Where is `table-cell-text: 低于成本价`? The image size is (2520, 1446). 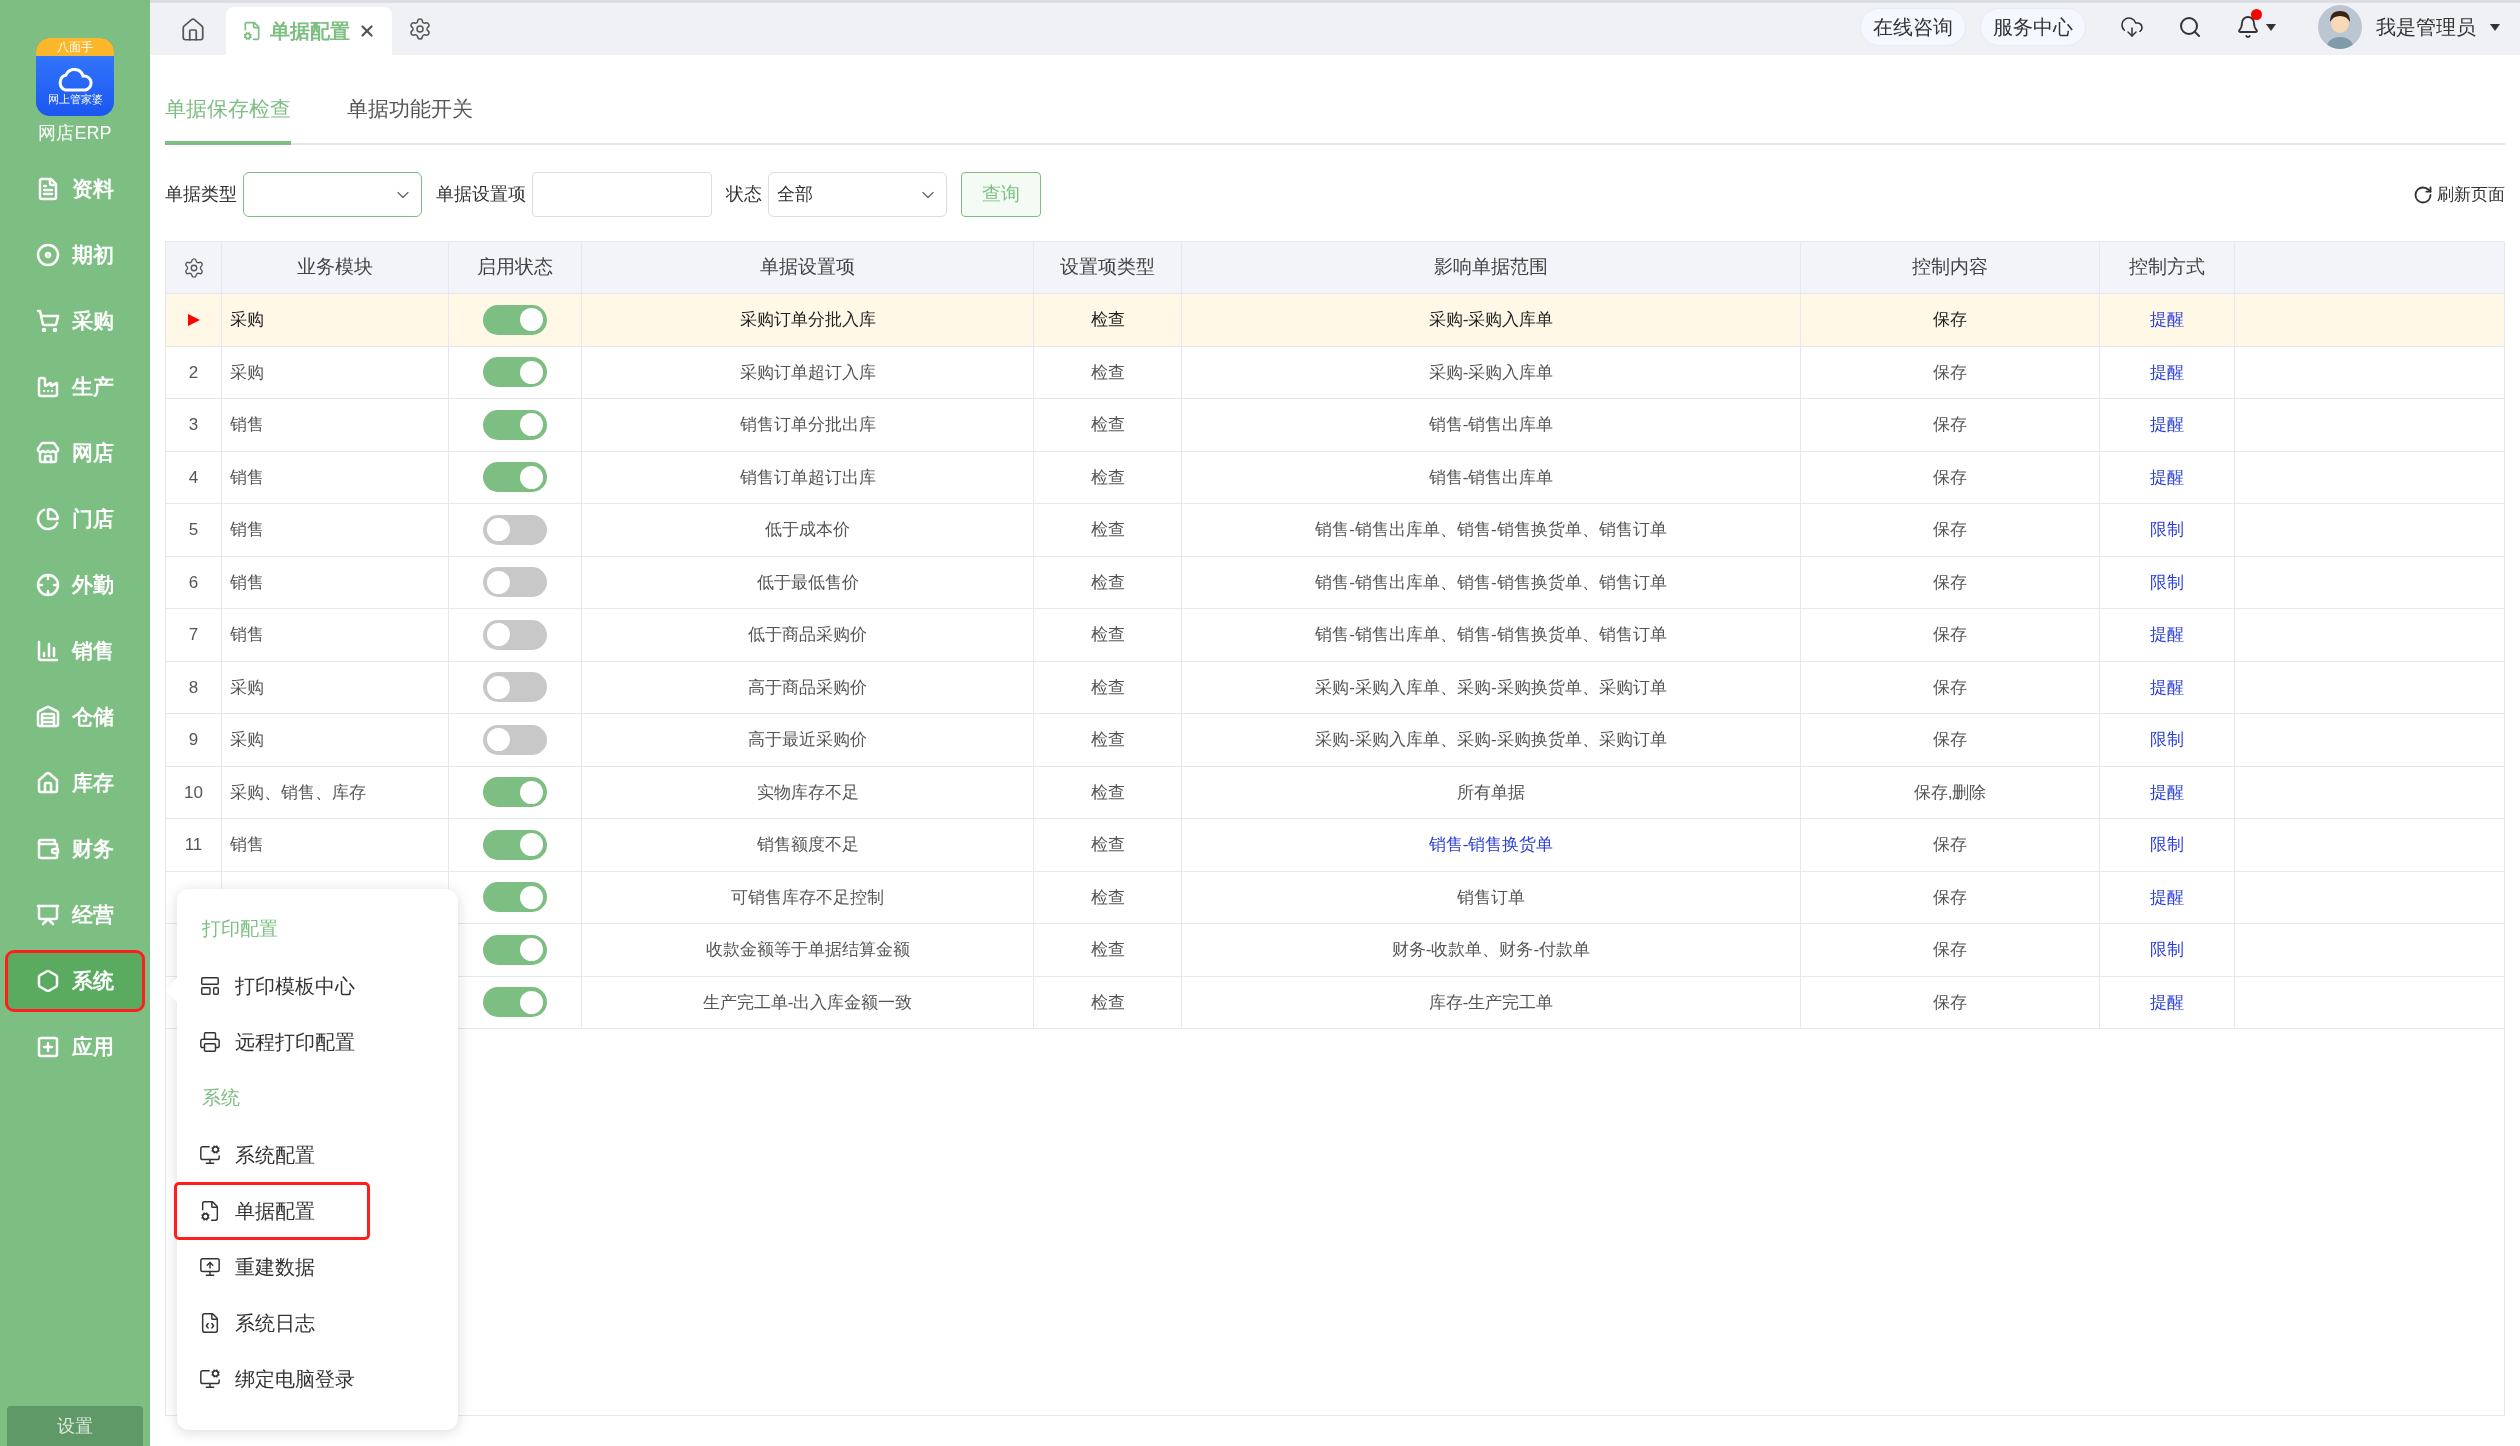 table-cell-text: 低于成本价 is located at coordinates (807, 530).